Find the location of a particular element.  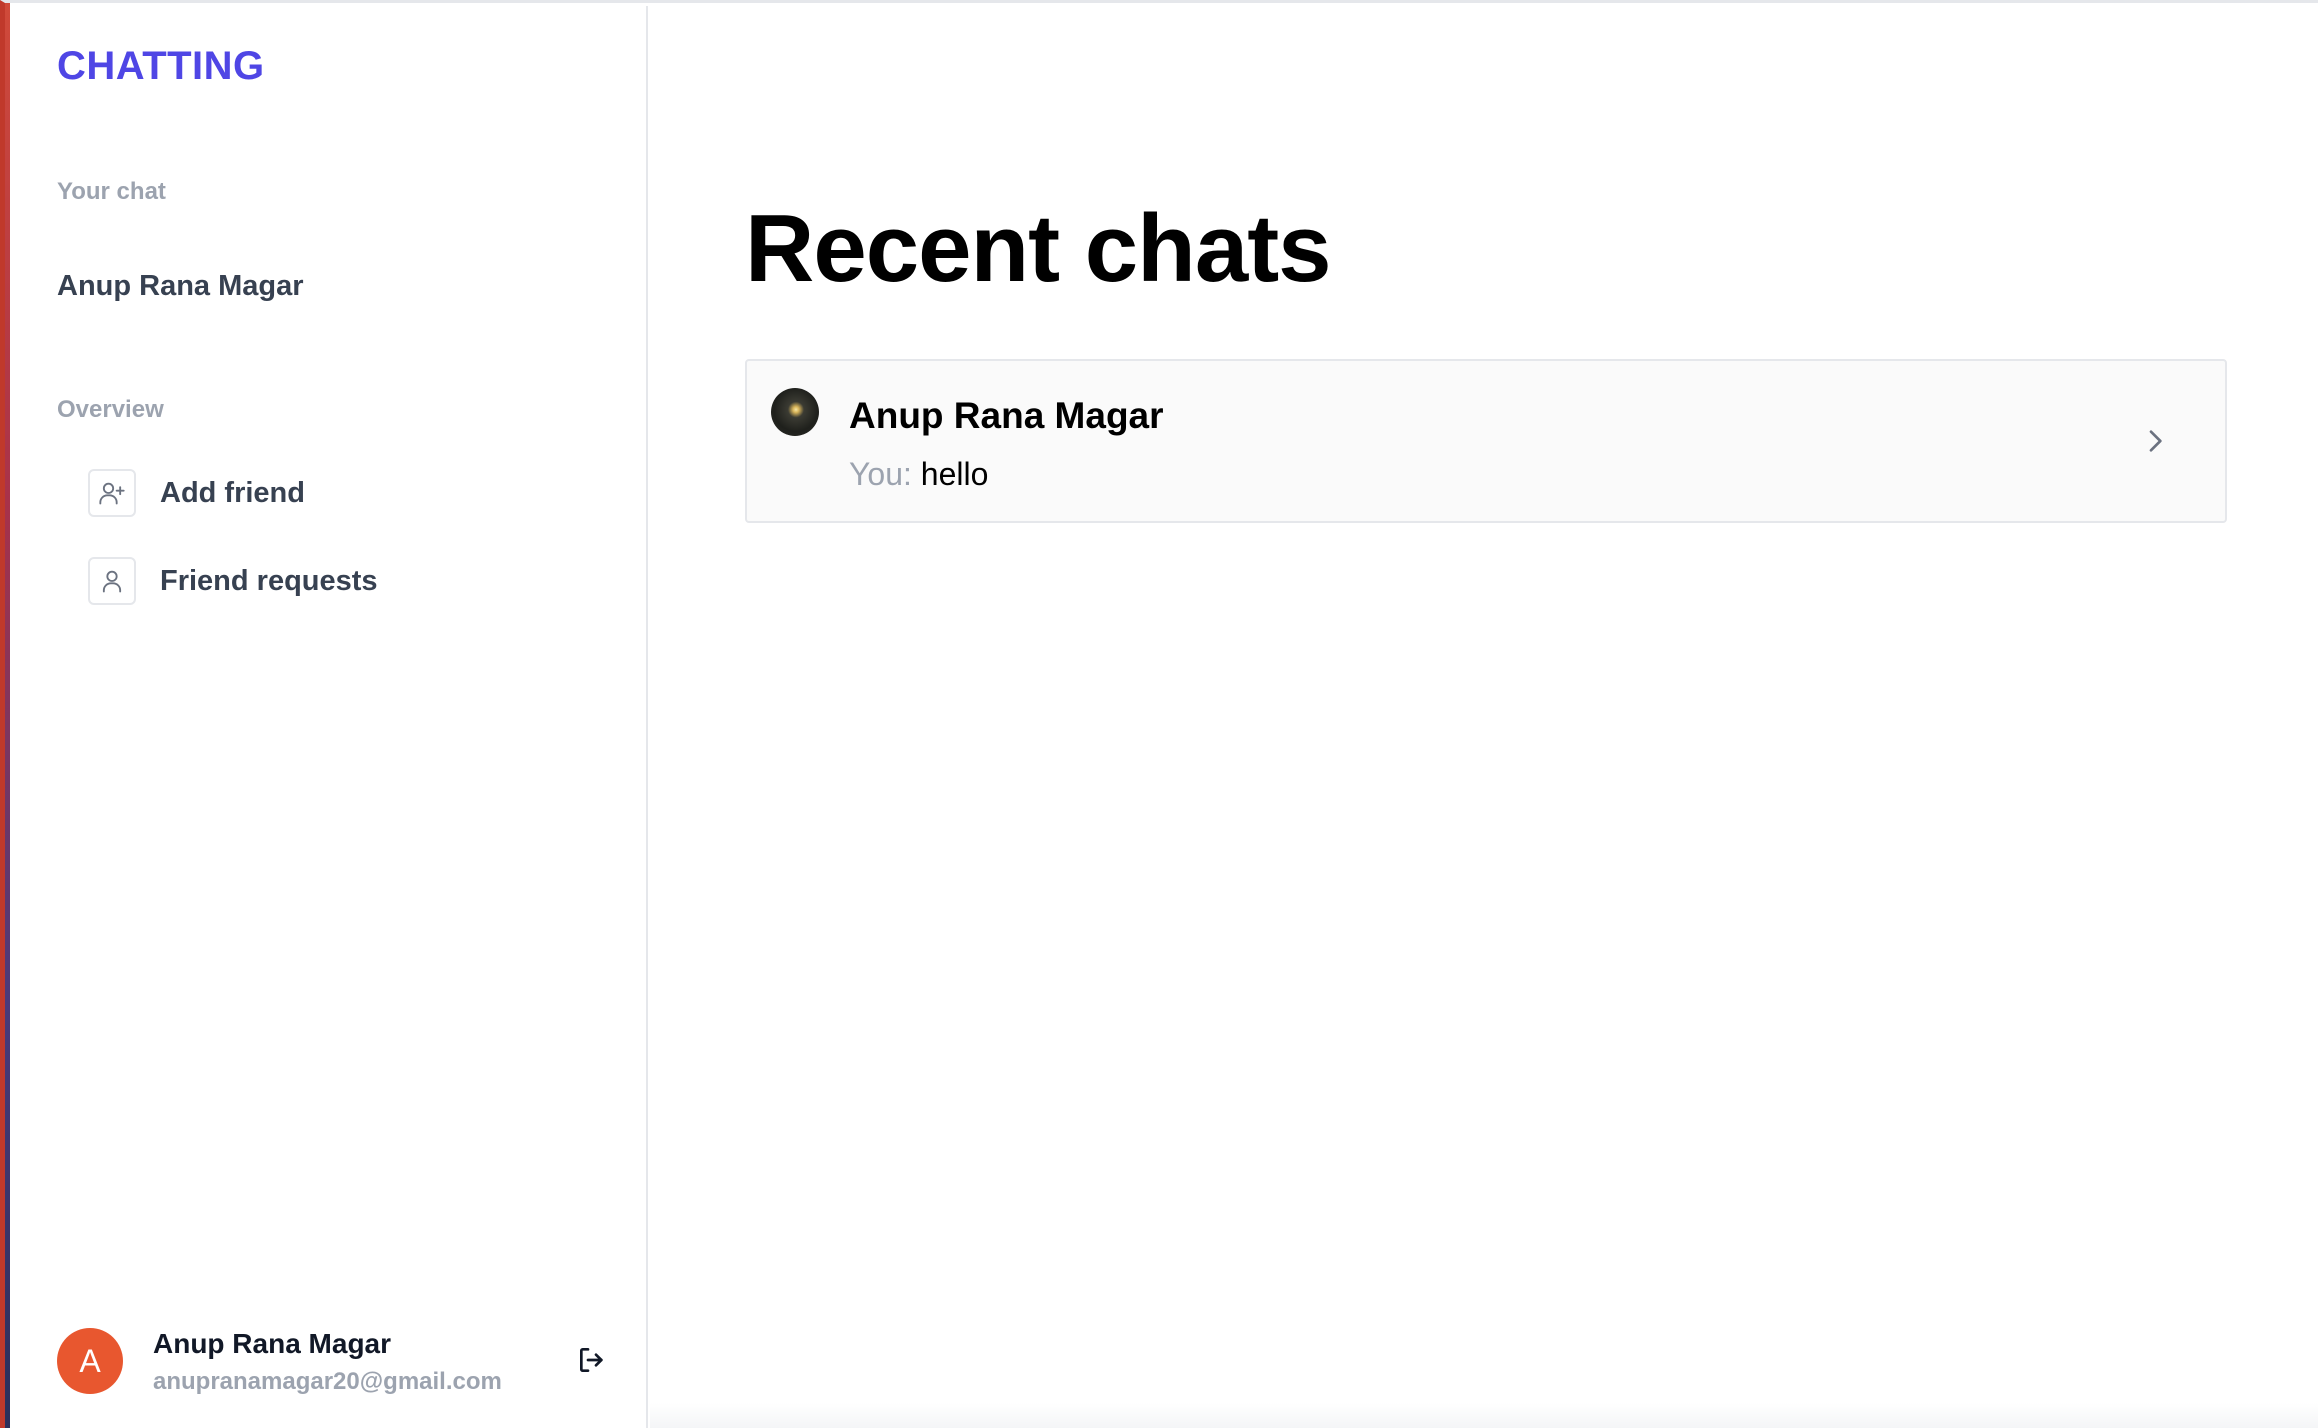

sign-out-icon is located at coordinates (592, 1362).